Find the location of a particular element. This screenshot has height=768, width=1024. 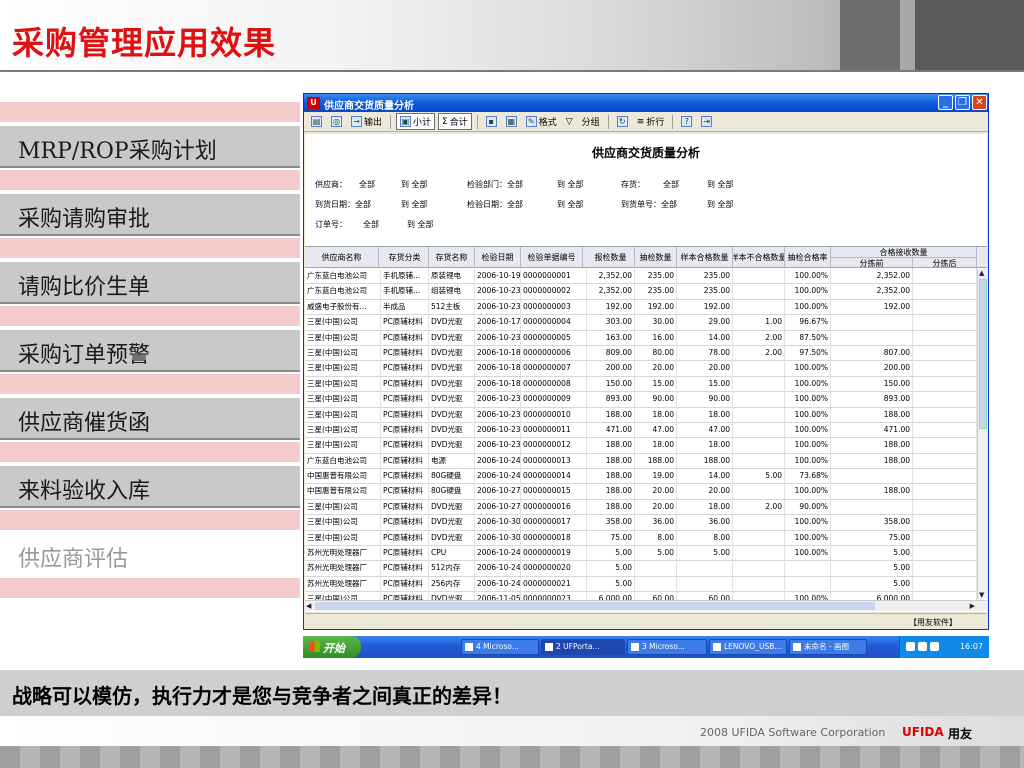

column-header: 检验日期 is located at coordinates (498, 257).